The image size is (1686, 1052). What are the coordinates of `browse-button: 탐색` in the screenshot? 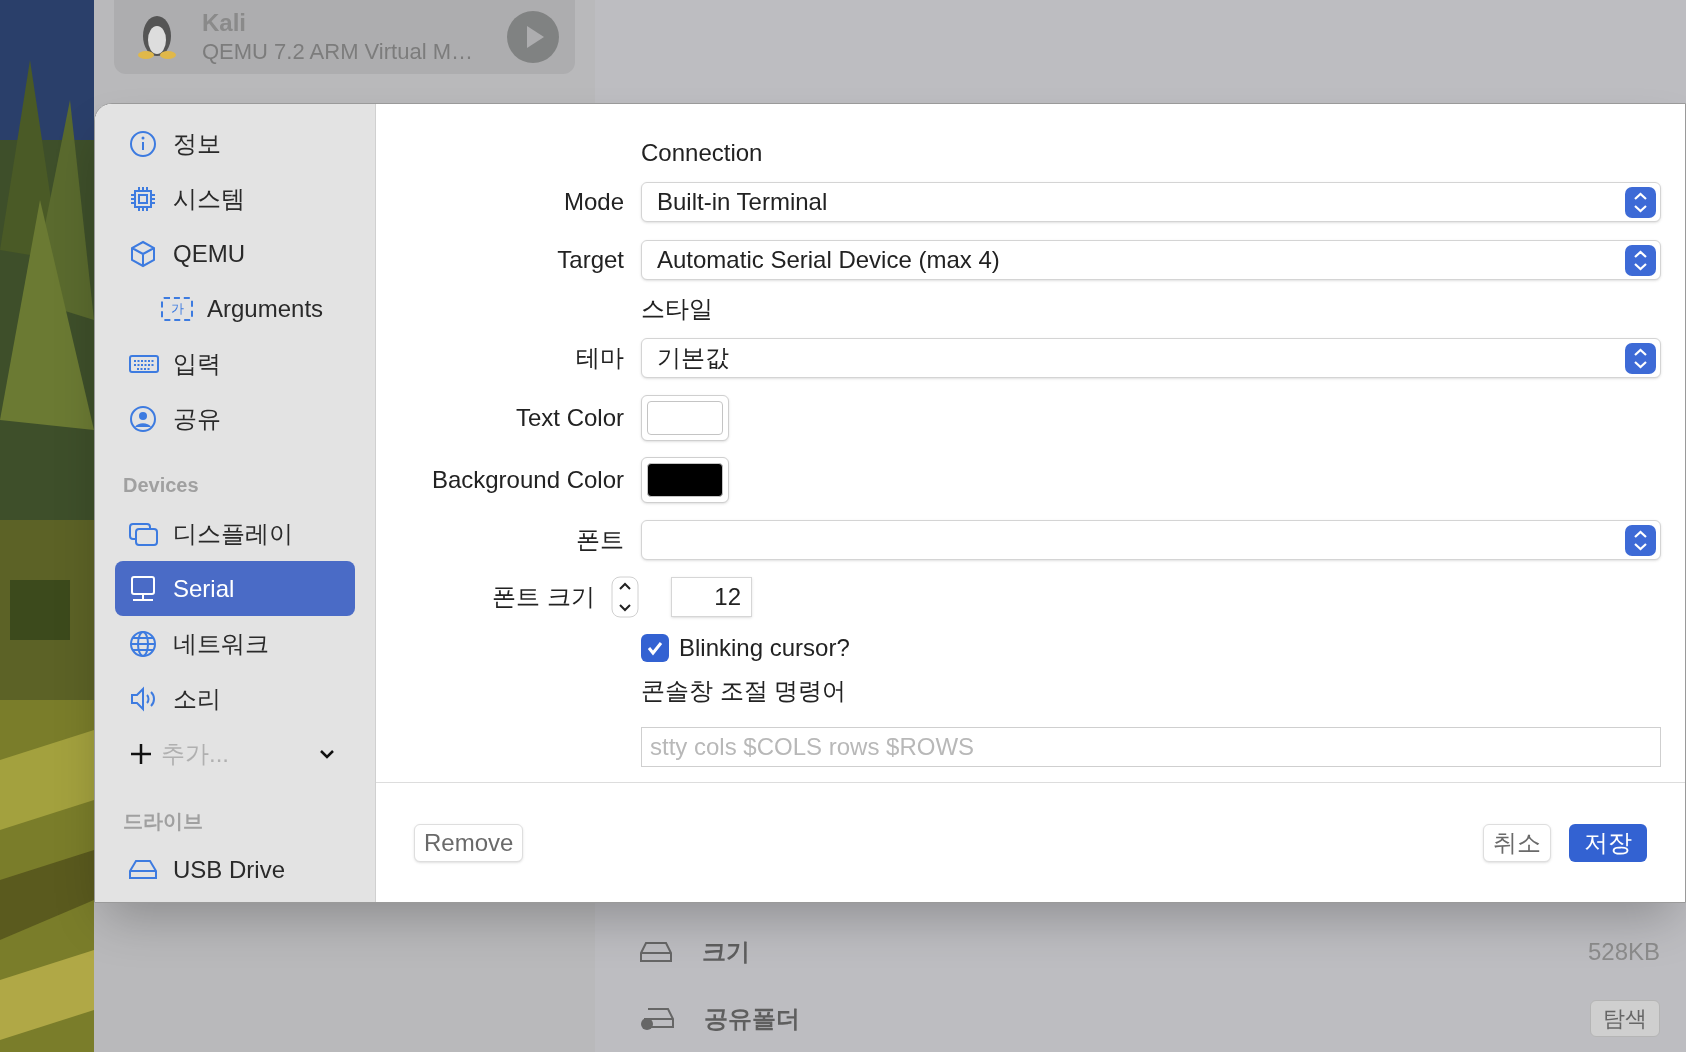 It's located at (1625, 1018).